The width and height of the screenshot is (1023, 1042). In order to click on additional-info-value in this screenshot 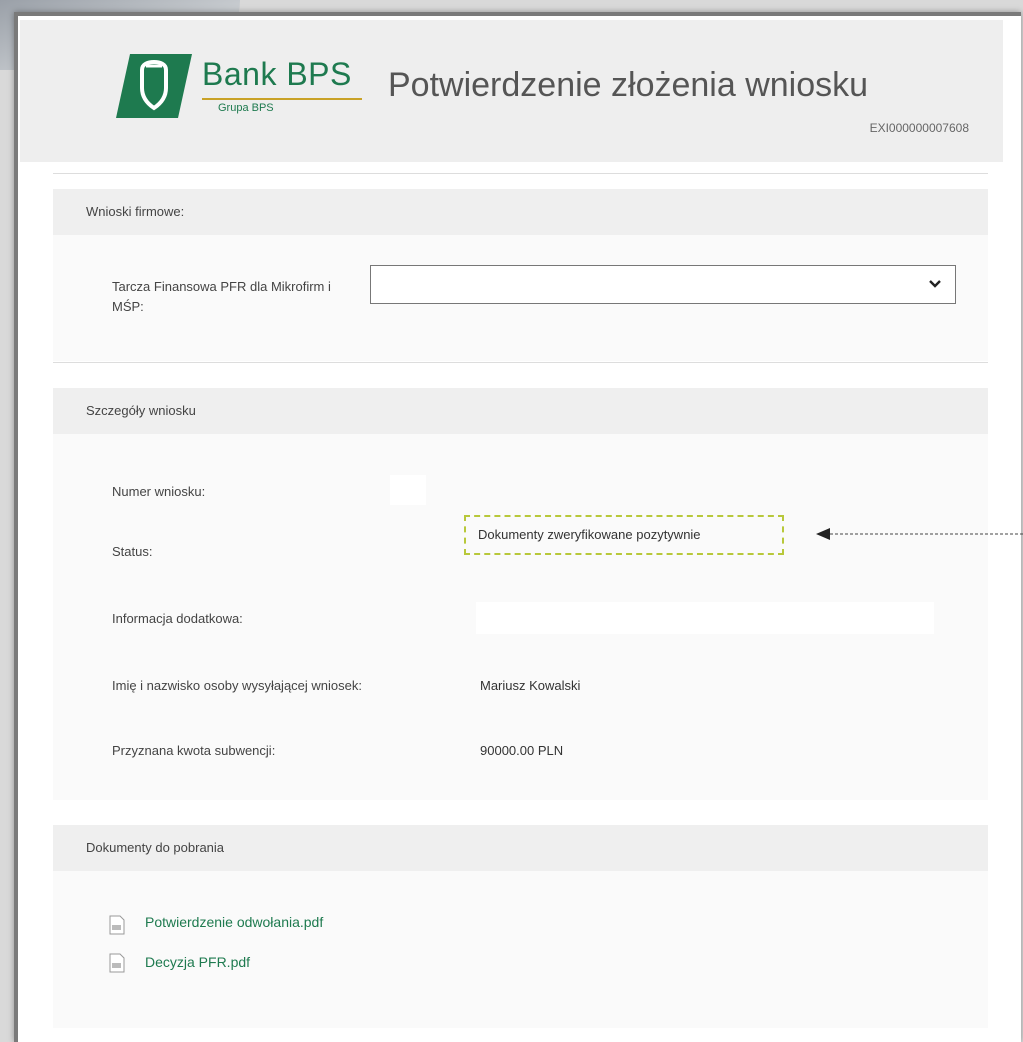, I will do `click(705, 618)`.